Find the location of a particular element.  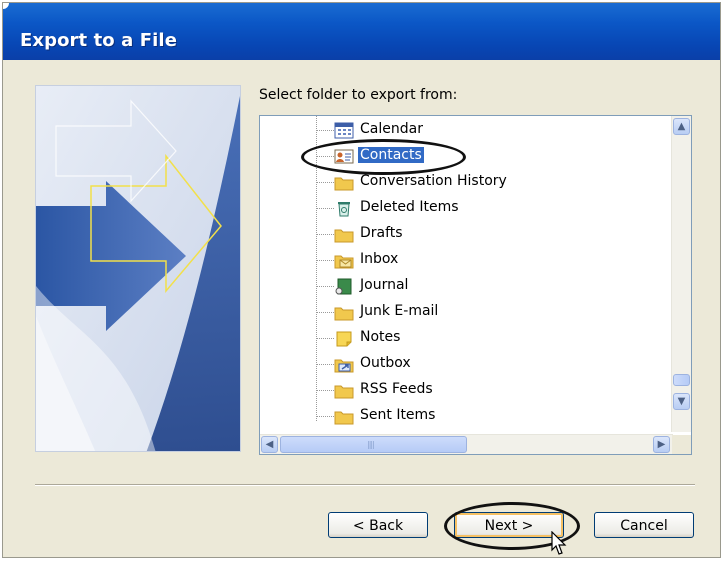

grip-icon: |||| is located at coordinates (371, 444).